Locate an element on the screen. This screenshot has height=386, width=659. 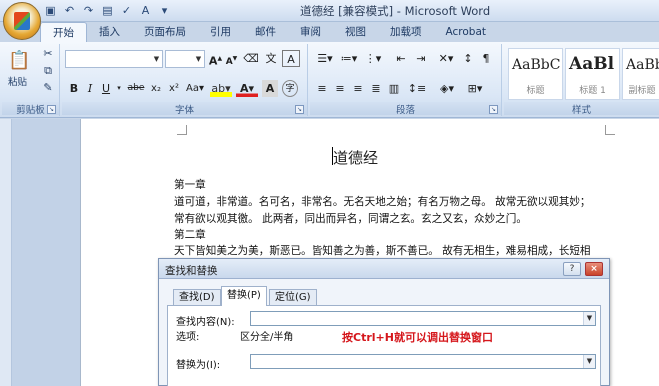
align-left-icon: ≡ is located at coordinates (322, 88).